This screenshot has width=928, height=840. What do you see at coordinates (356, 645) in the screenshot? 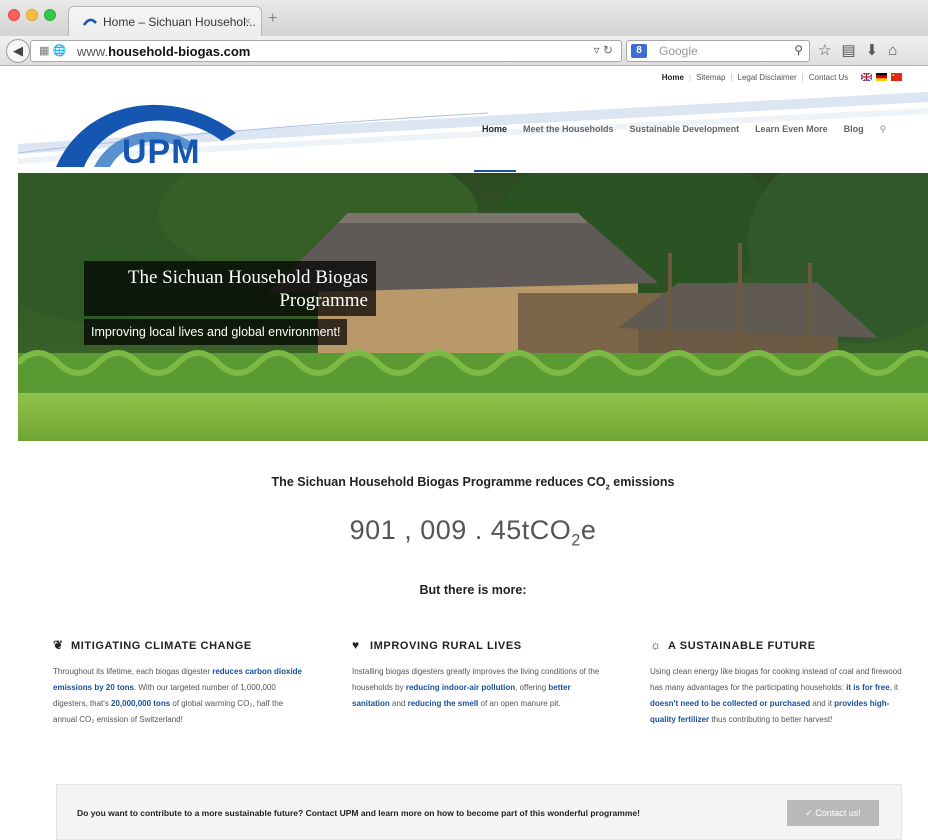
I see `heart-icon: ♥` at bounding box center [356, 645].